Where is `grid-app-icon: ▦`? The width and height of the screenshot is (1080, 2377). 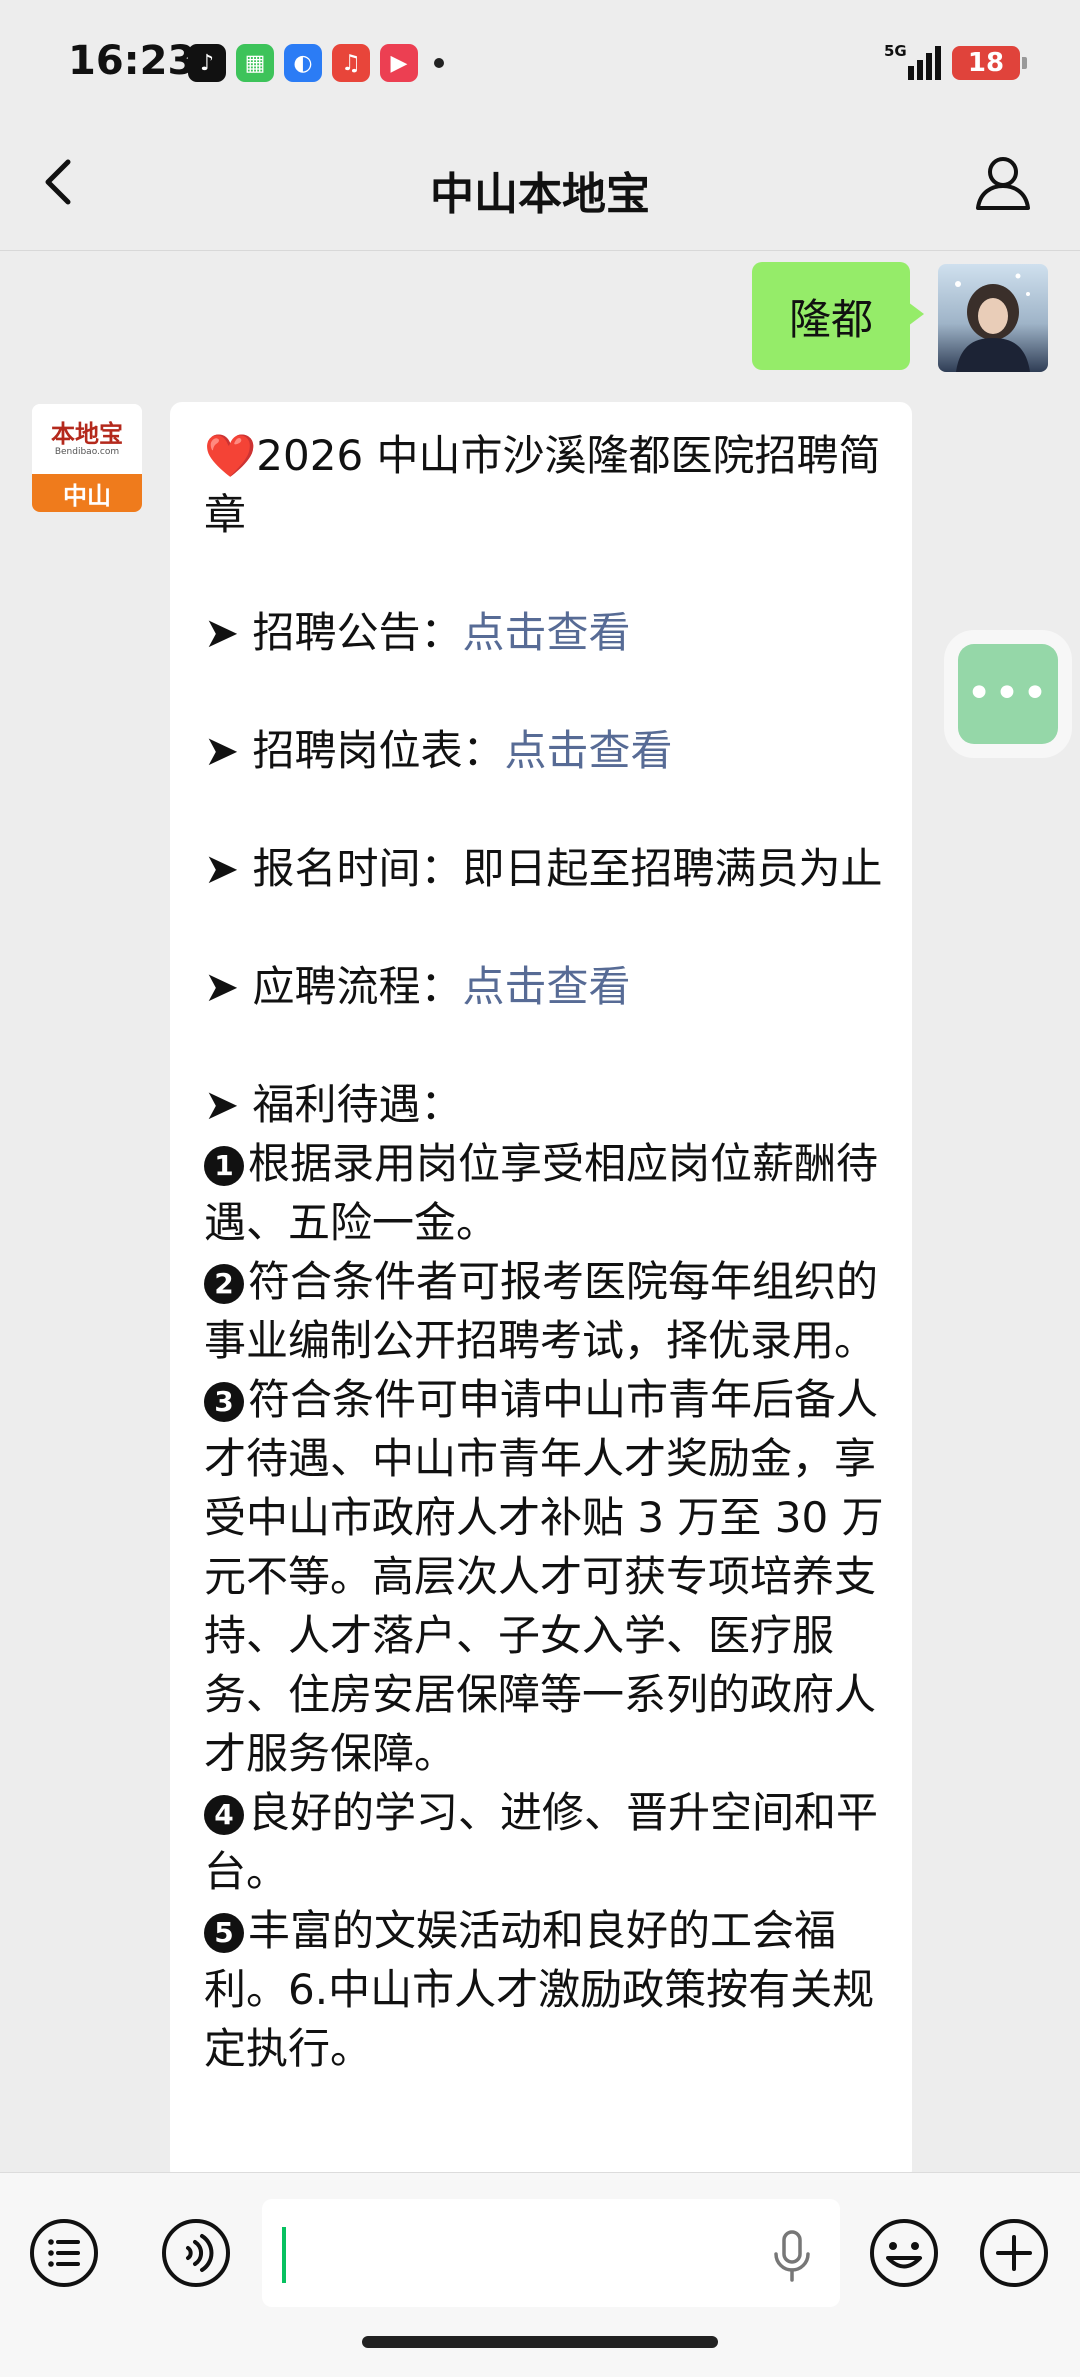
grid-app-icon: ▦ is located at coordinates (255, 63).